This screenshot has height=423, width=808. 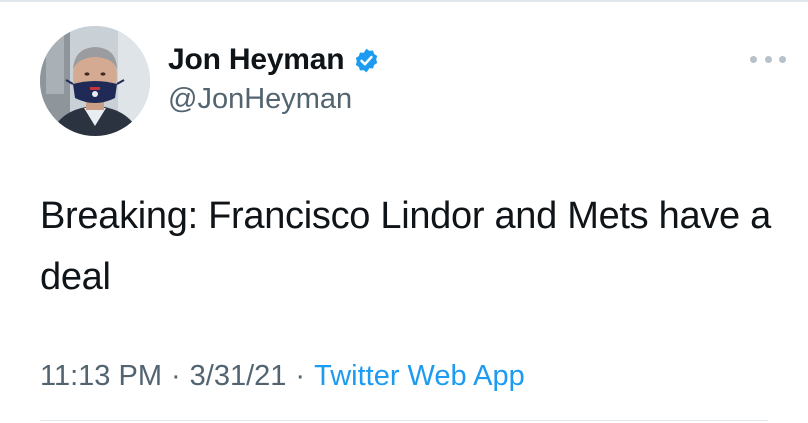 What do you see at coordinates (260, 99) in the screenshot?
I see `author-handle: @JonHeyman` at bounding box center [260, 99].